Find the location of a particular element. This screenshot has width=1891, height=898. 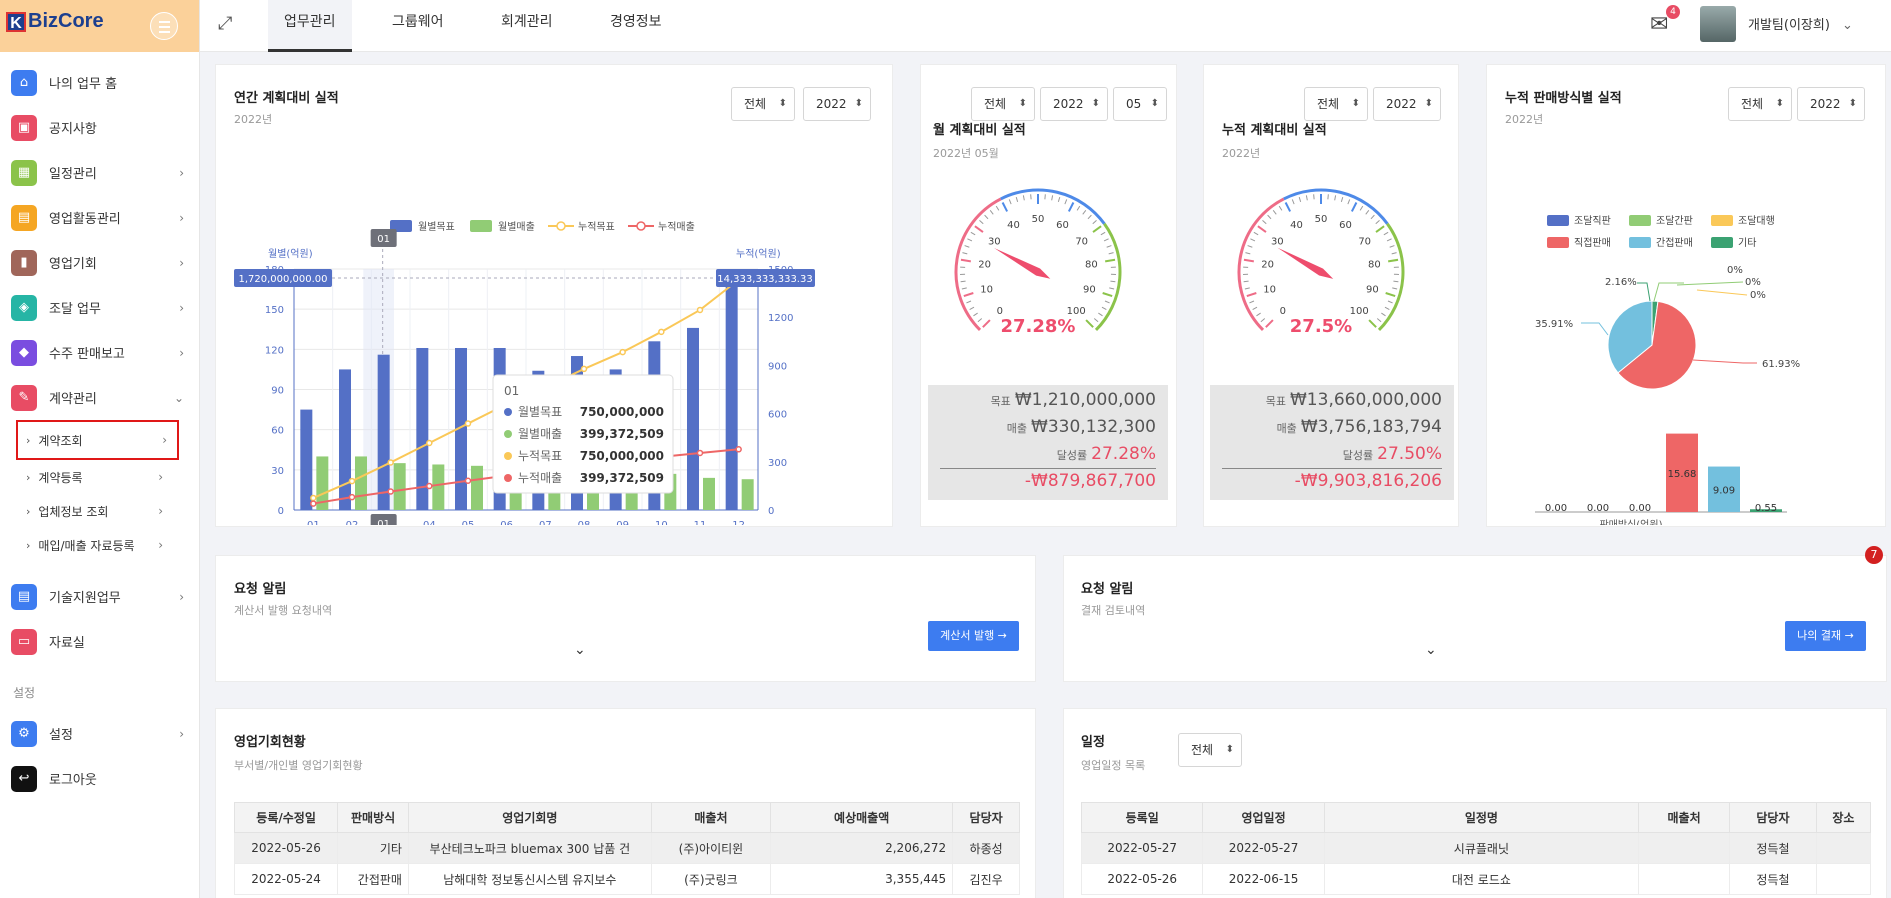

table-row: 2022-05-27 2022-05-27 시큐플래닛 정득철 is located at coordinates (1476, 848).